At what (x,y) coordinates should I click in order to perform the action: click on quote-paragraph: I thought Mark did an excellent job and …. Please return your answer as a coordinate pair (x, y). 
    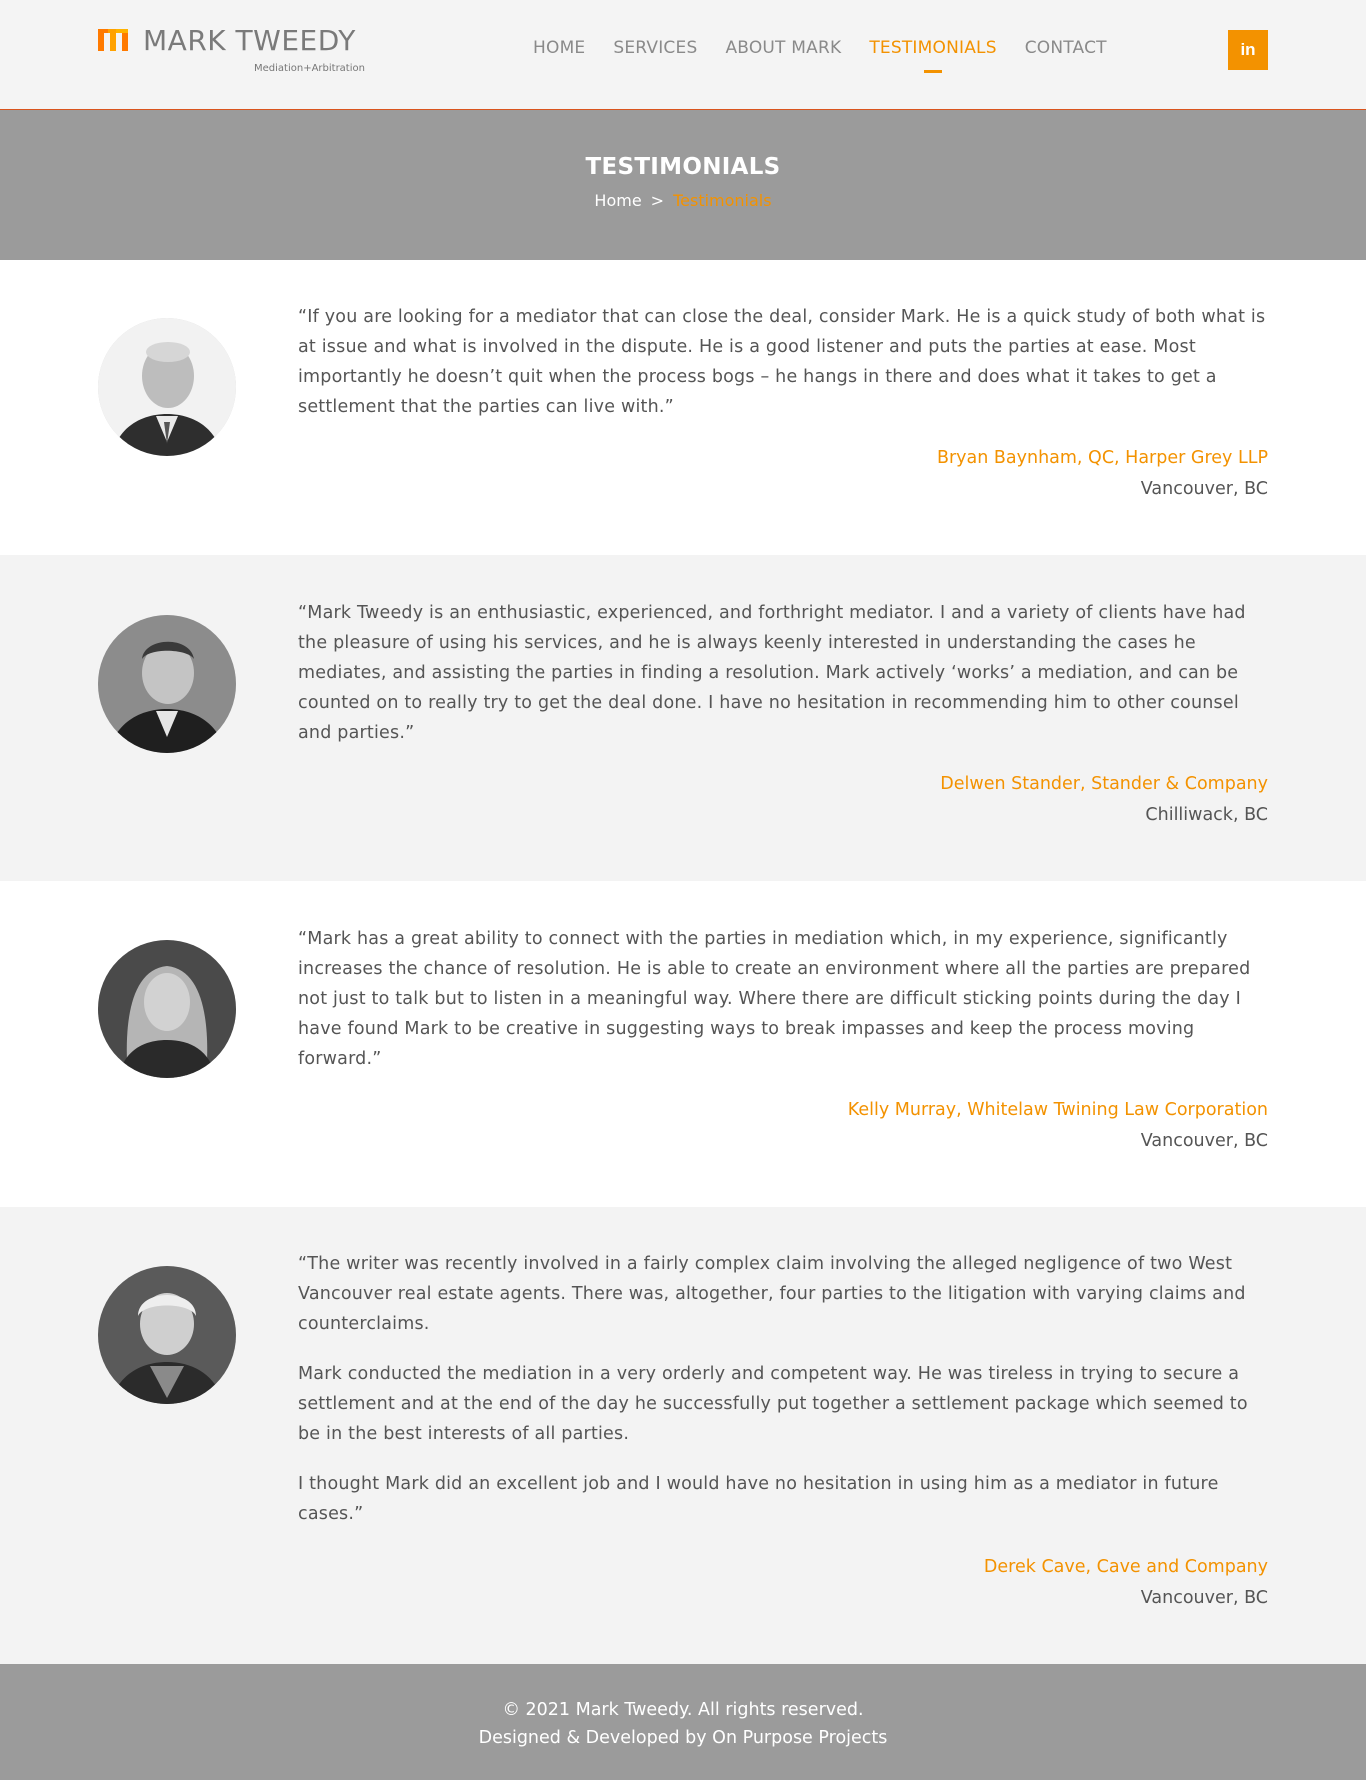
    Looking at the image, I should click on (758, 1499).